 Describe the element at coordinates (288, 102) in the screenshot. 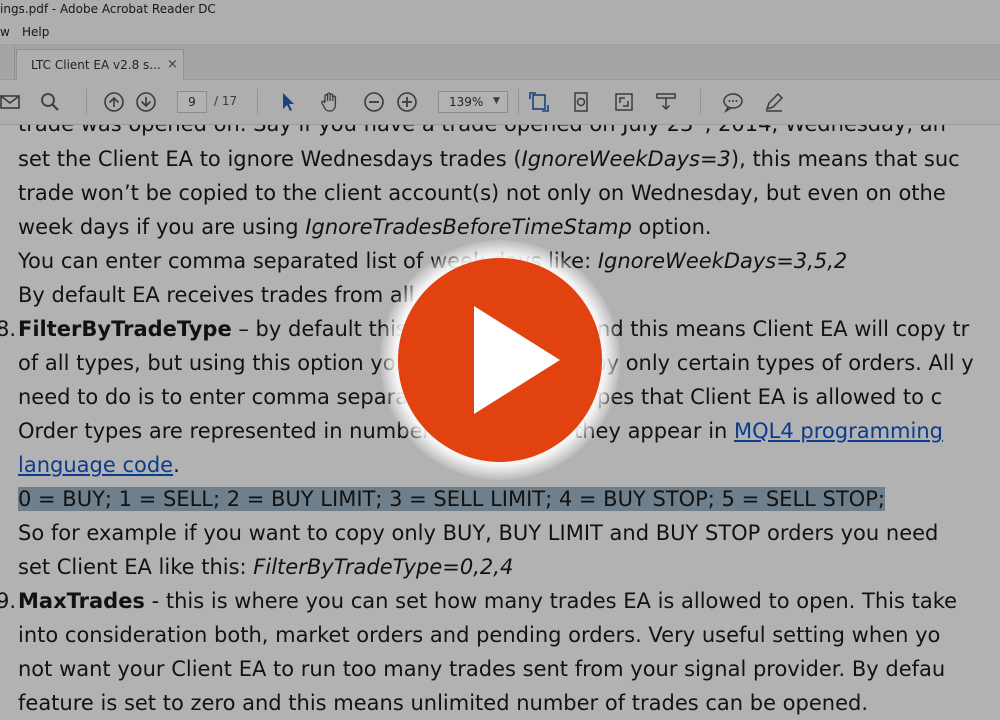

I see `select-cursor-icon` at that location.